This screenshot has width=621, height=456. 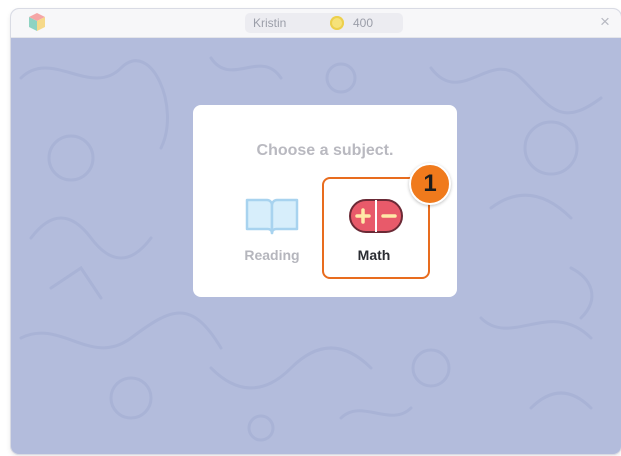 I want to click on user-status-pill: Kristin 400, so click(x=324, y=23).